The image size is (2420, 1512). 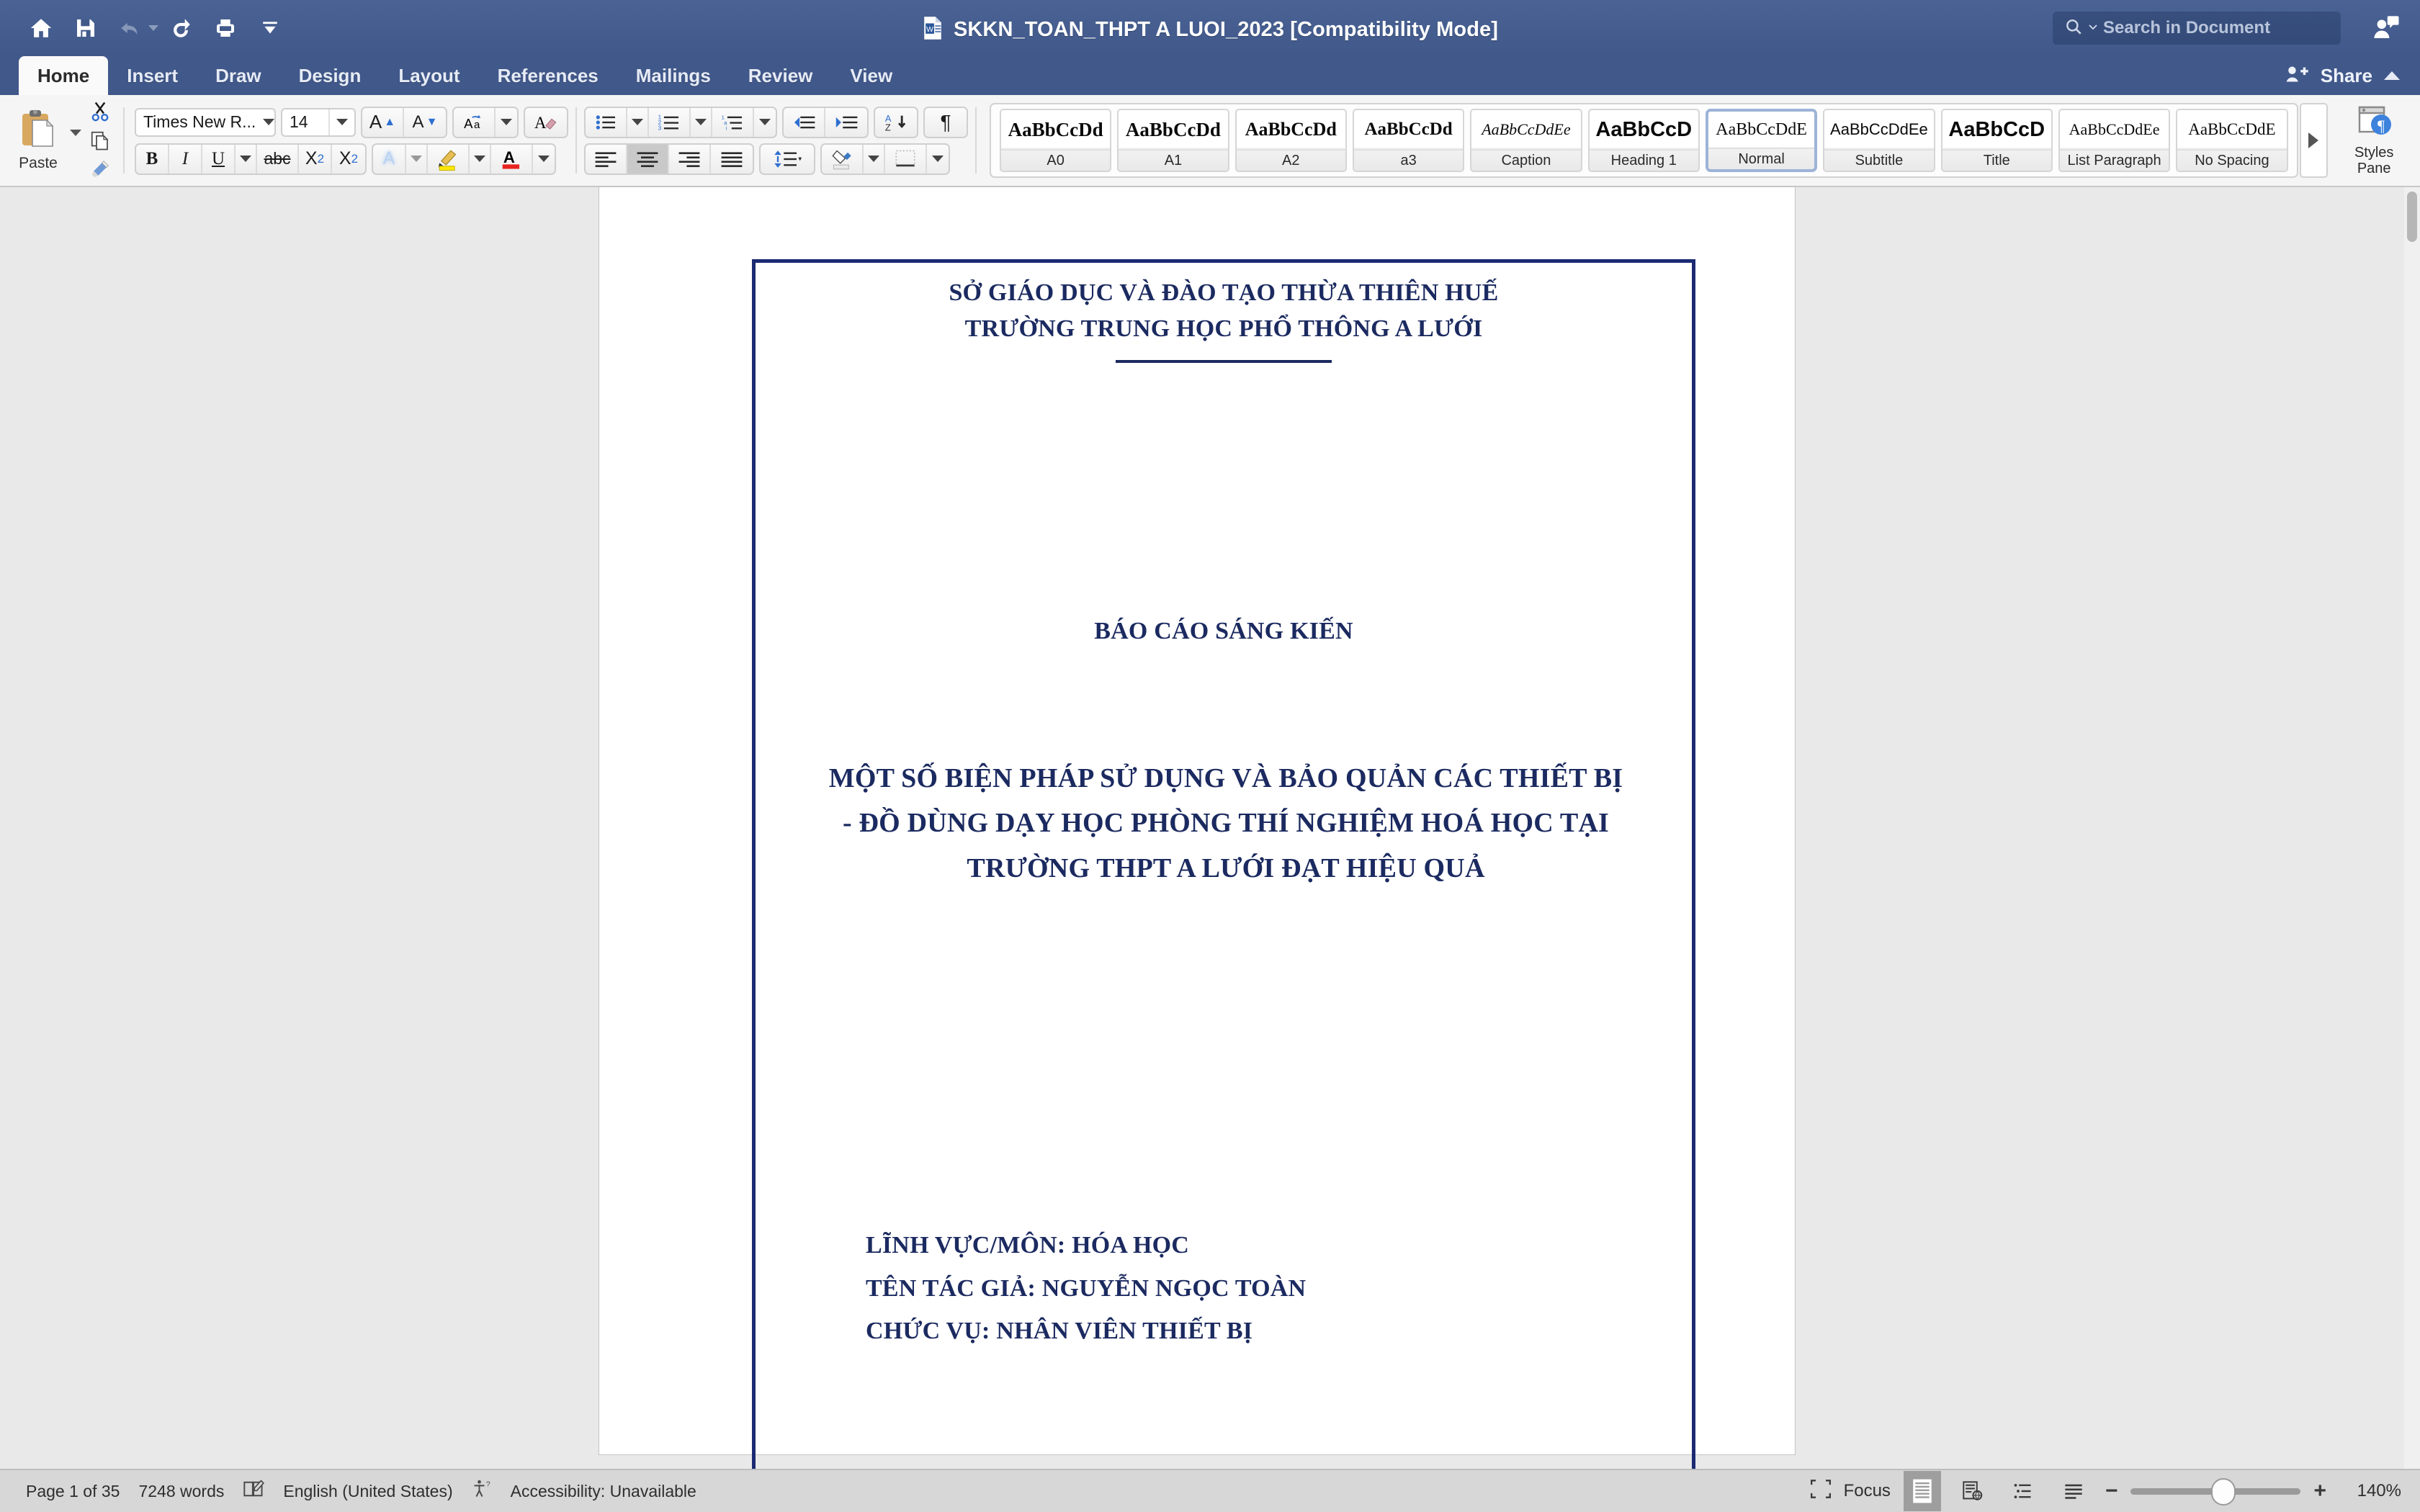 I want to click on tab-home: Home, so click(x=64, y=75).